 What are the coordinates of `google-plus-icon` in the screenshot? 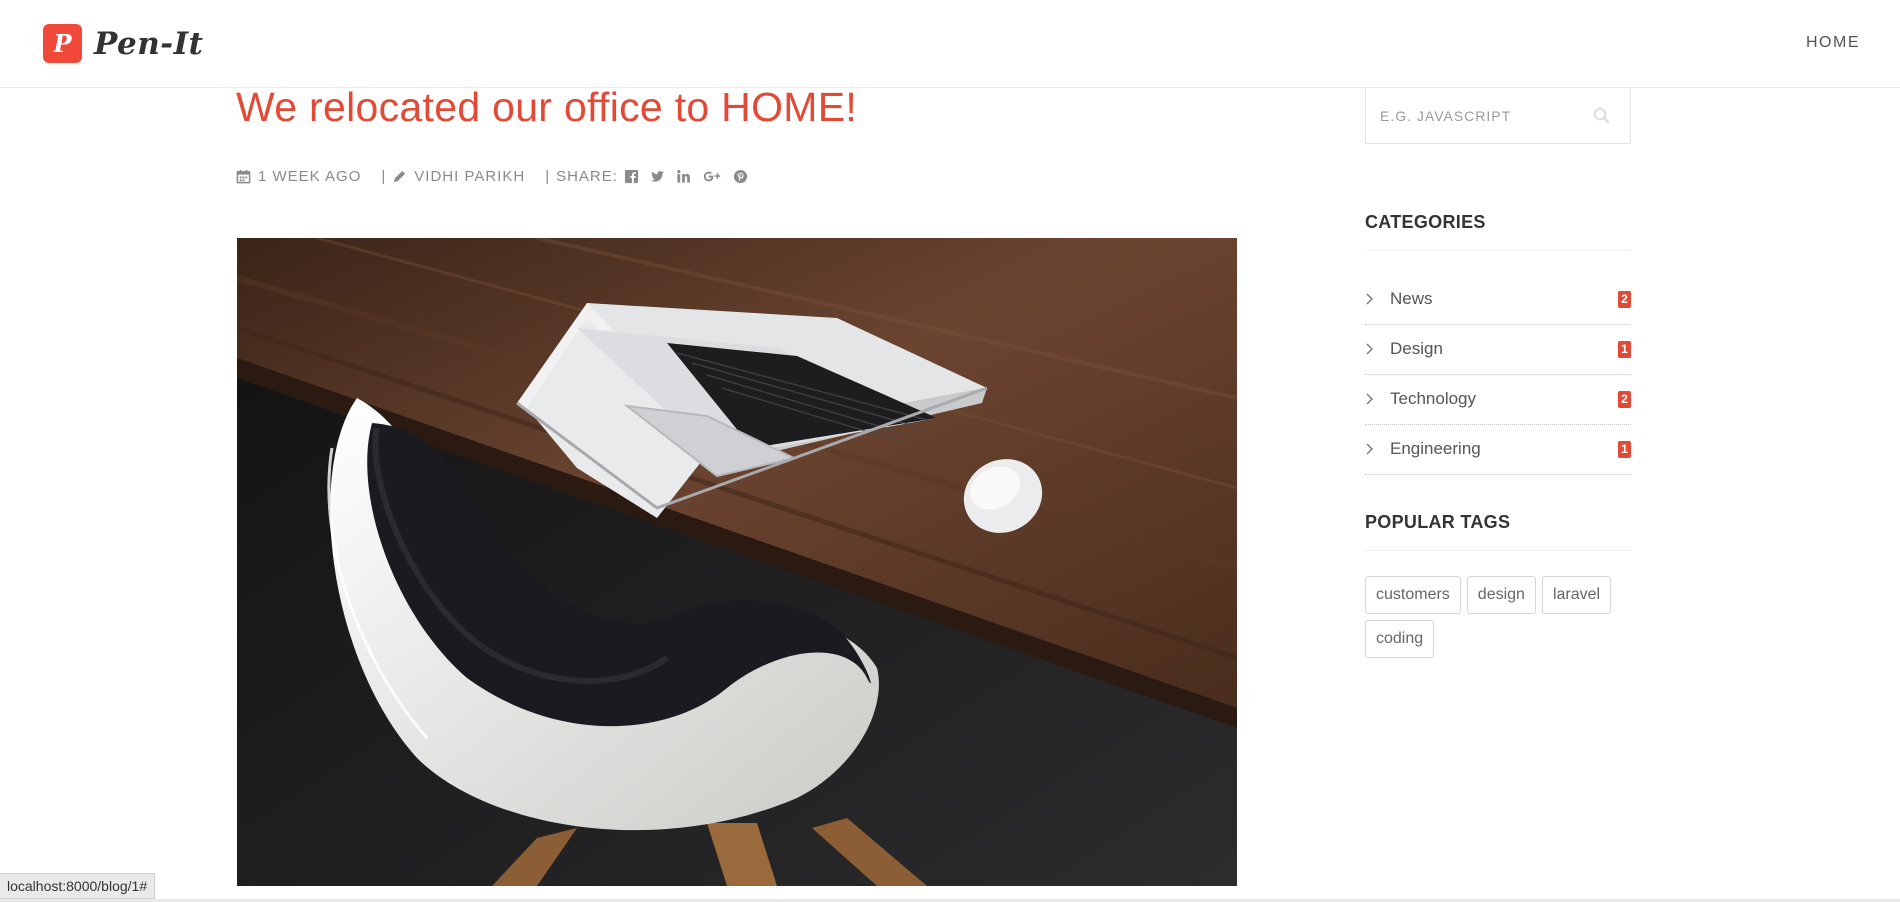 It's located at (712, 176).